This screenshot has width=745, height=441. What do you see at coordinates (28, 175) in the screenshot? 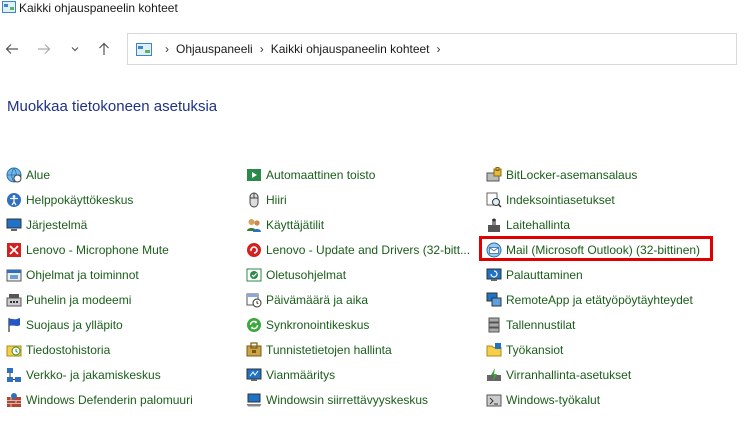
I see `item-region: Alue` at bounding box center [28, 175].